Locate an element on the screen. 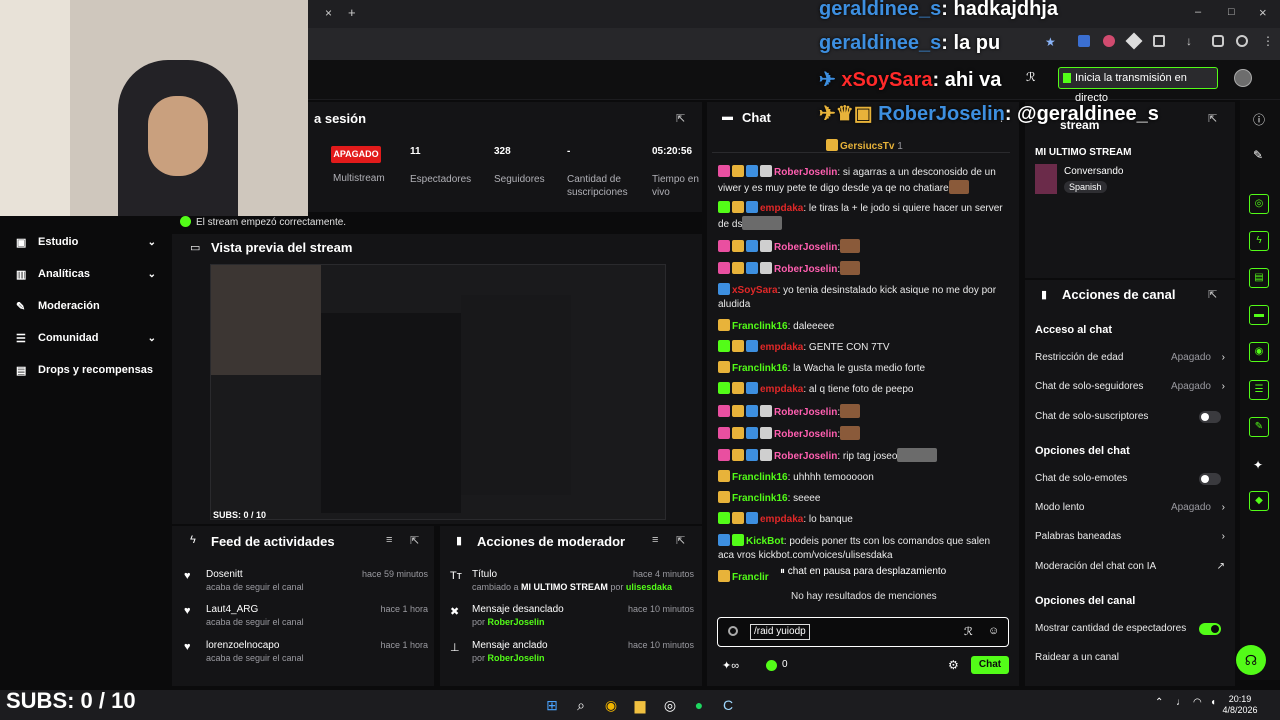 This screenshot has height=720, width=1280. tray-chevron-up-icon: ⌃ is located at coordinates (1159, 702).